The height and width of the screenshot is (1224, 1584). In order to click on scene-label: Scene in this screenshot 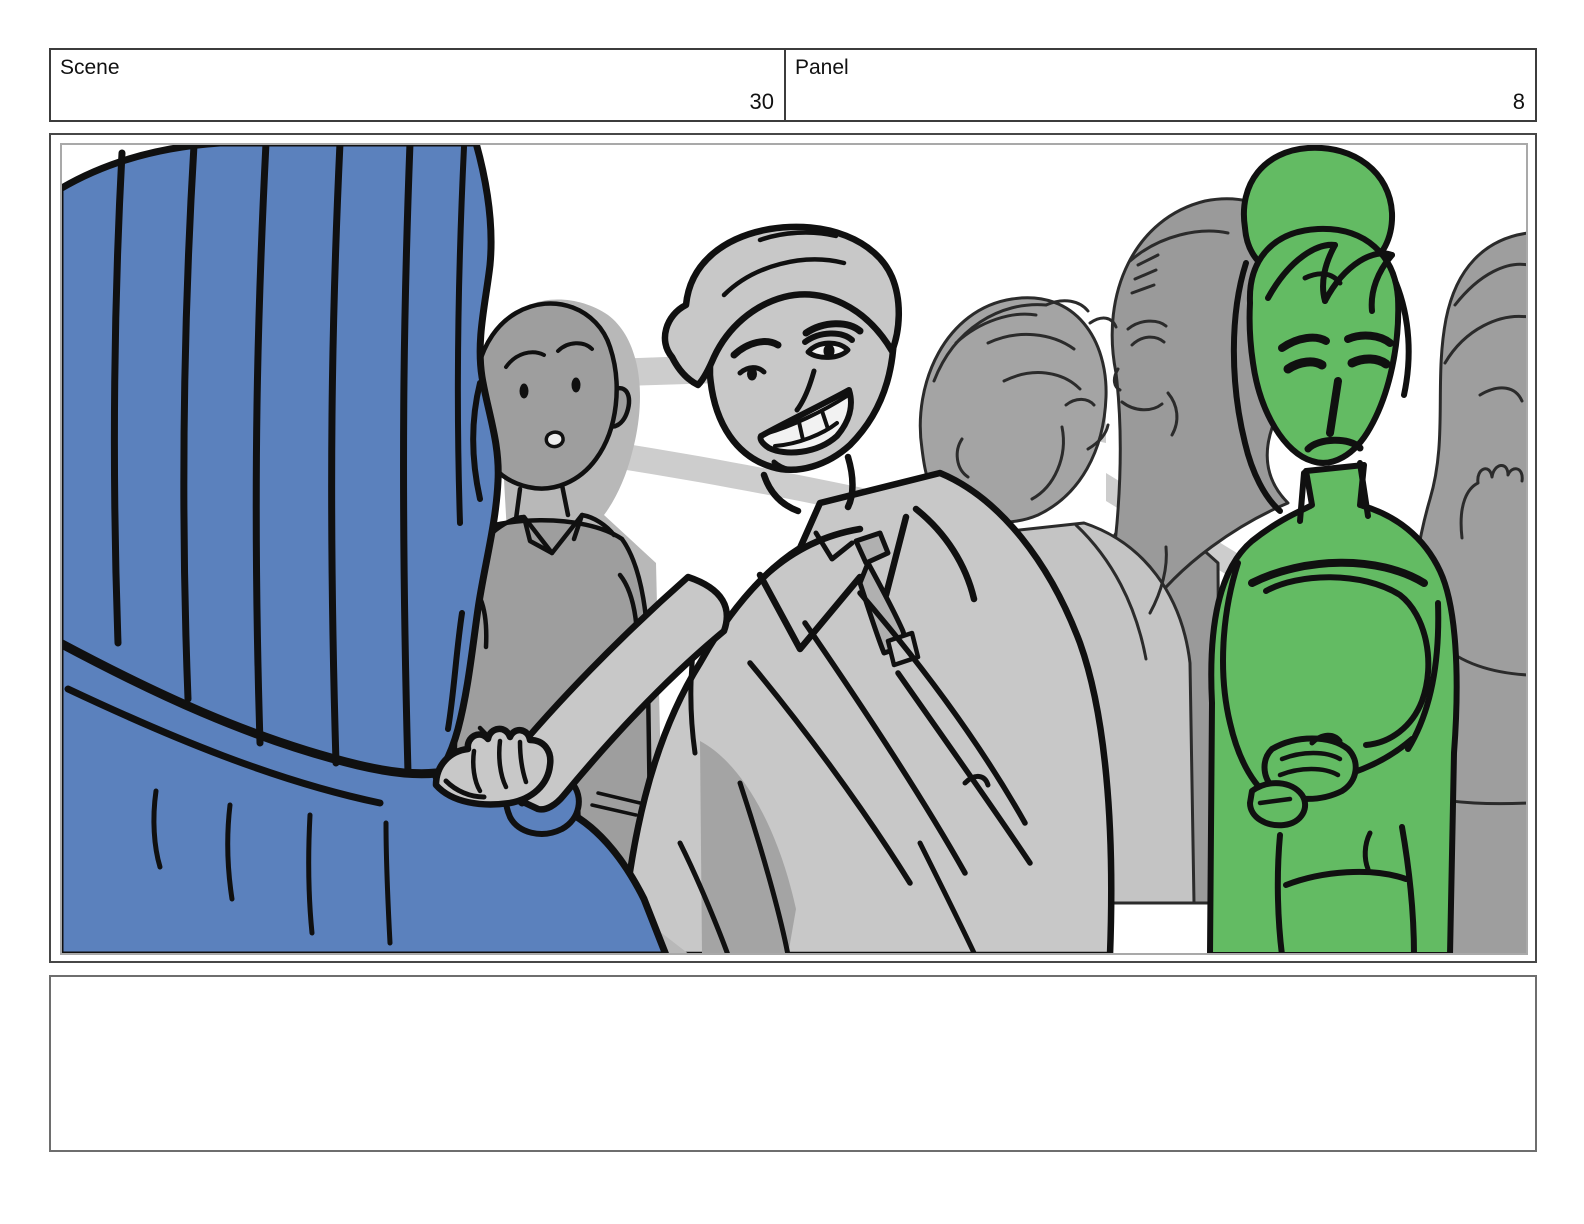, I will do `click(90, 67)`.